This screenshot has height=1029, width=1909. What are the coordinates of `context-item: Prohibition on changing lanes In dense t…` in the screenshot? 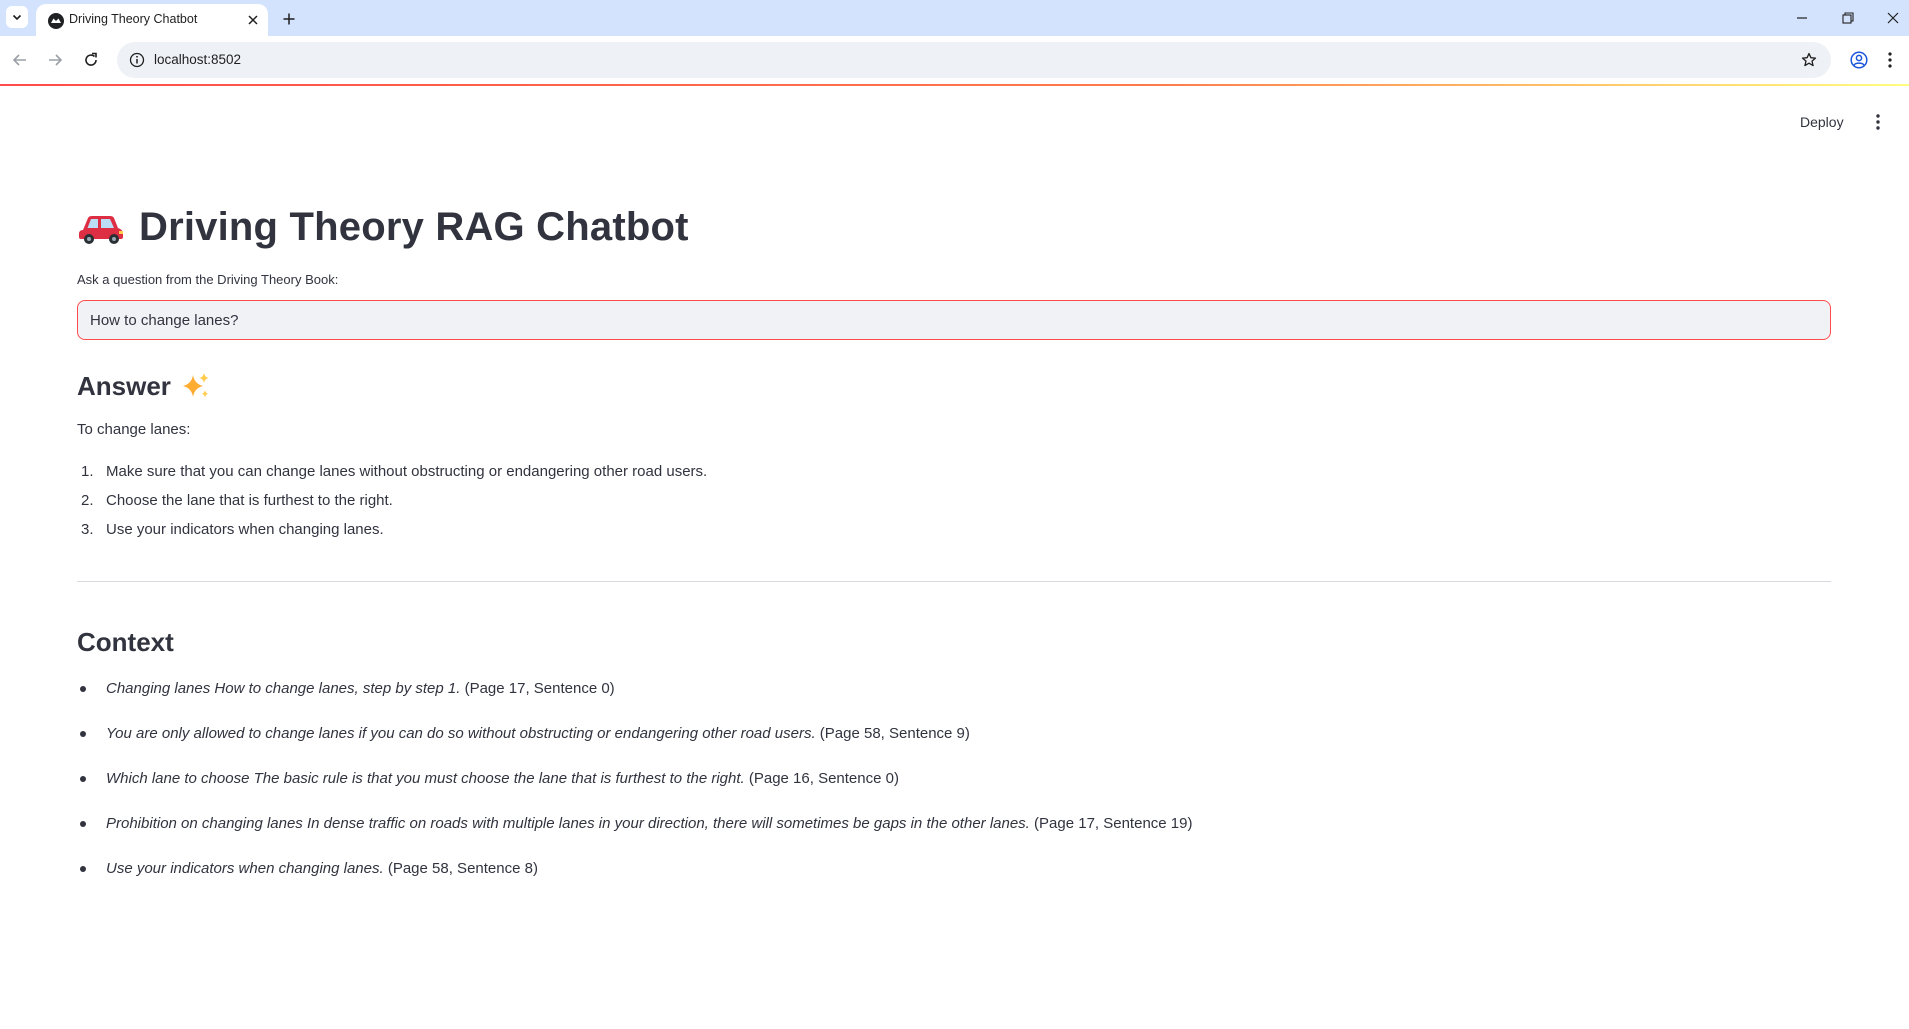 It's located at (954, 836).